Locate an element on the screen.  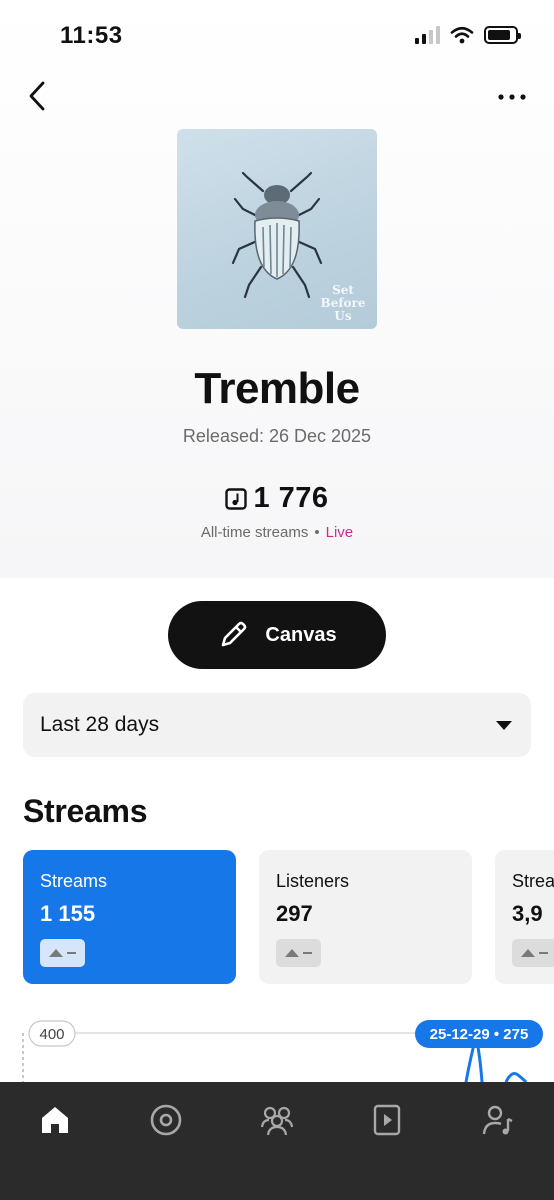
metric-card-streams-per-listener: Strea 3,9 is located at coordinates (524, 917).